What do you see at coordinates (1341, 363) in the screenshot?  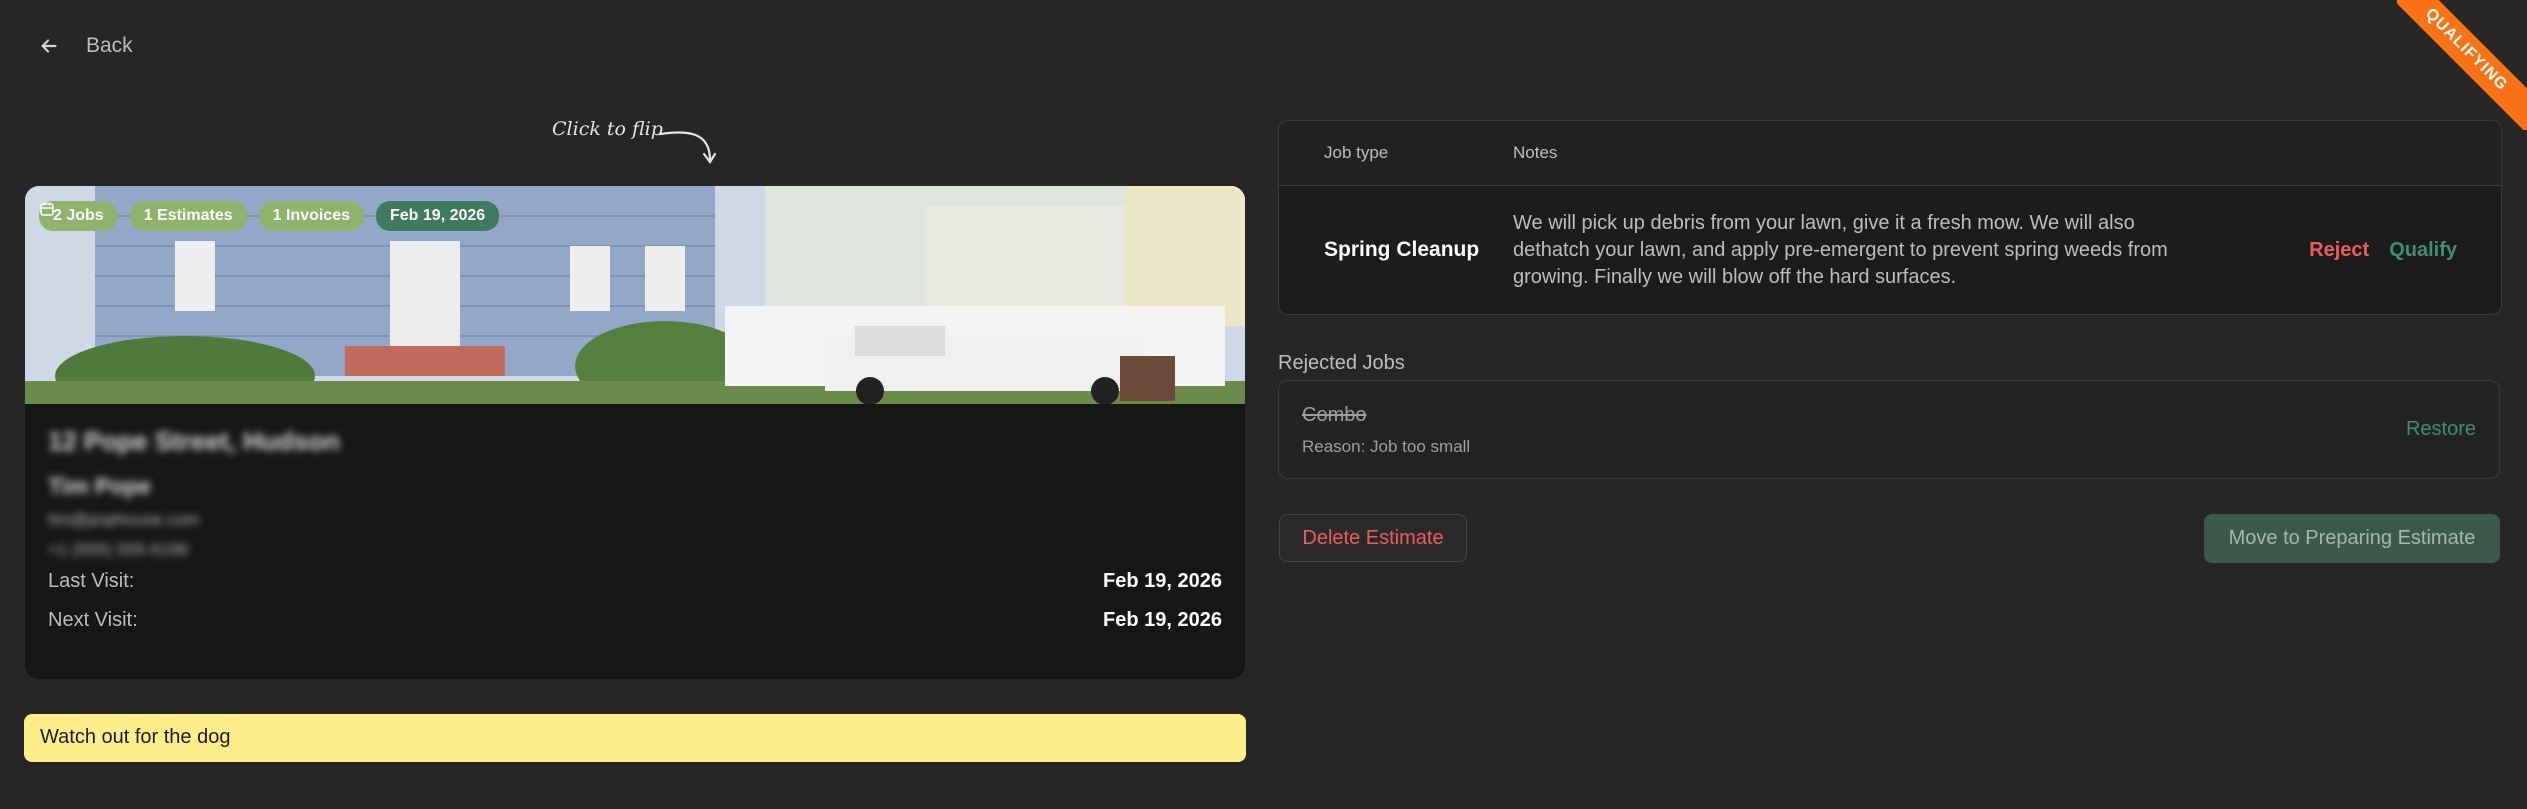 I see `rejected-jobs-title: Rejected Jobs` at bounding box center [1341, 363].